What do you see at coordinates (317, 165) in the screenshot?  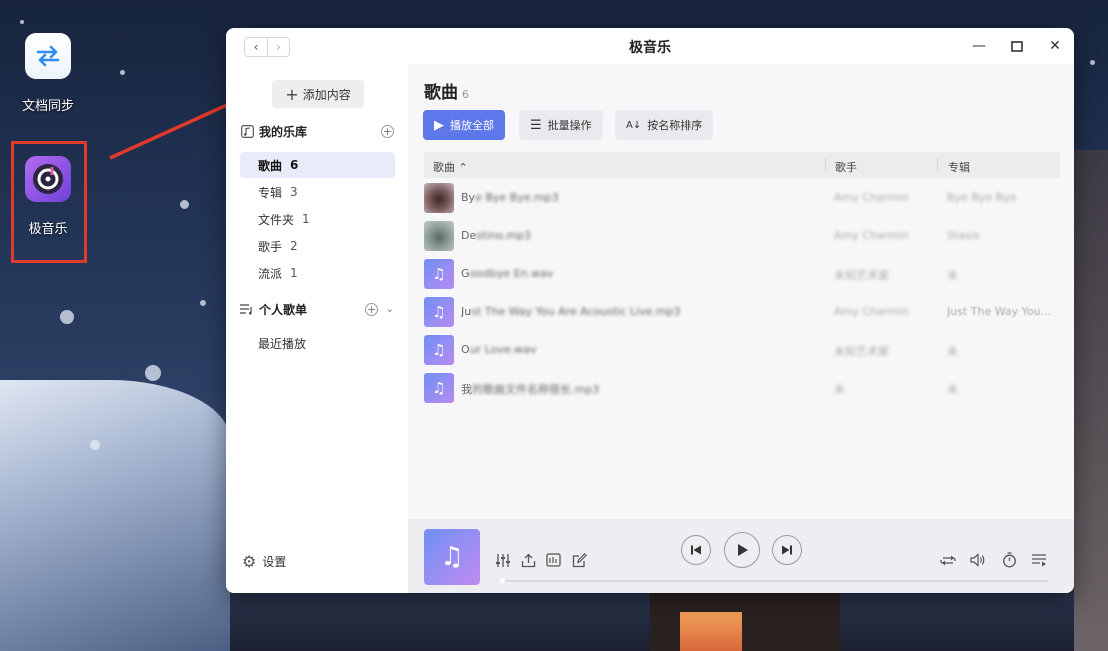 I see `sidebar-item-songs: 歌曲 6` at bounding box center [317, 165].